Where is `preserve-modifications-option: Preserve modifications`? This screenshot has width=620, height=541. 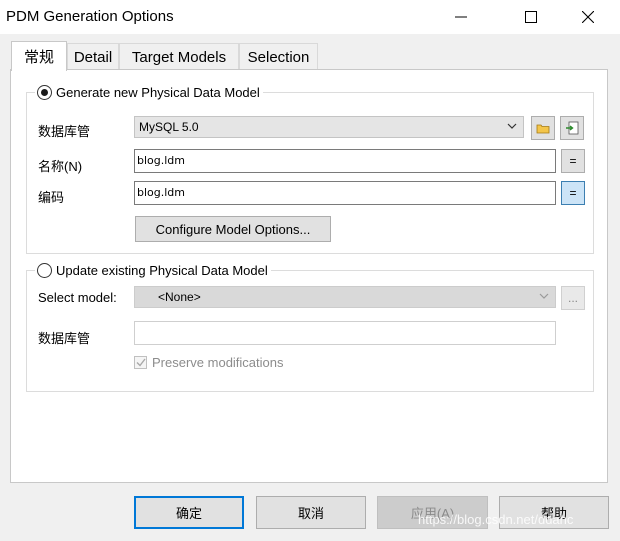
preserve-modifications-option: Preserve modifications is located at coordinates (209, 362).